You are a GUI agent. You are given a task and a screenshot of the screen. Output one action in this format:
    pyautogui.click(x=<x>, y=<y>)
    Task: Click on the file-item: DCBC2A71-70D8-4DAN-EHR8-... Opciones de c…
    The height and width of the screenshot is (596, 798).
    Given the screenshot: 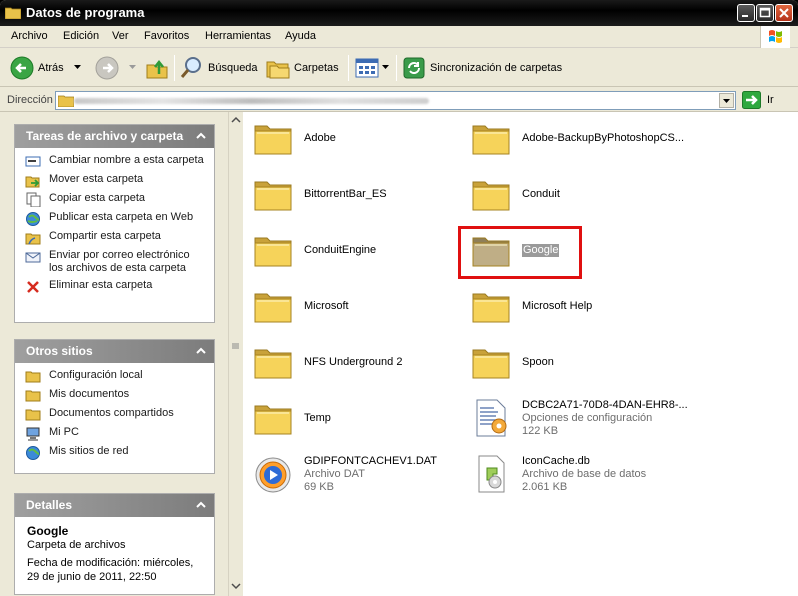 What is the action you would take?
    pyautogui.click(x=578, y=418)
    